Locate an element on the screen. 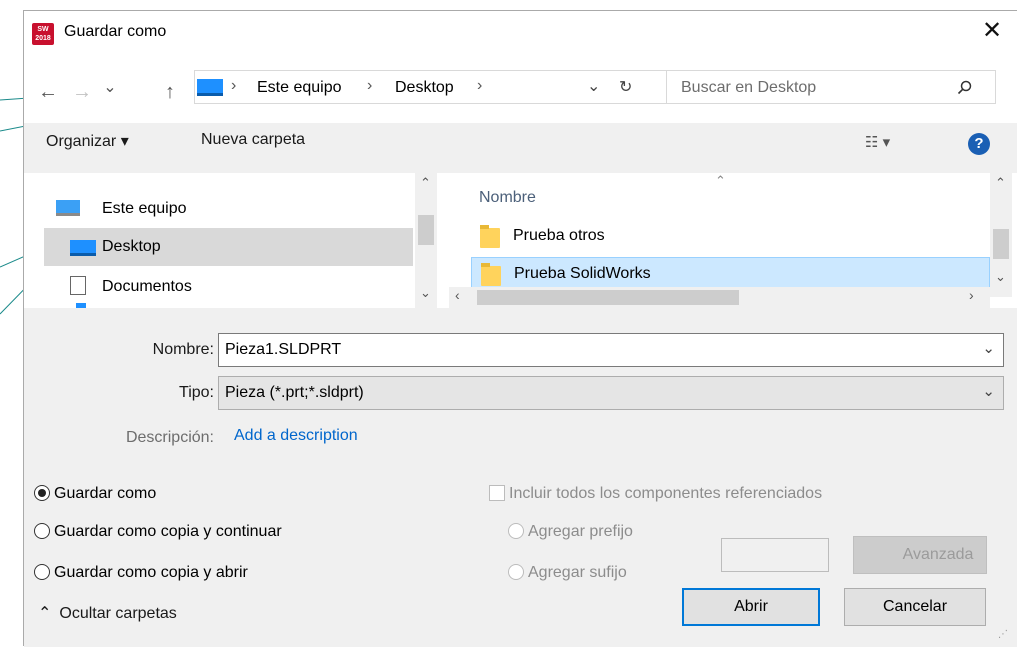 The image size is (1017, 647). checkbox-icon is located at coordinates (497, 493).